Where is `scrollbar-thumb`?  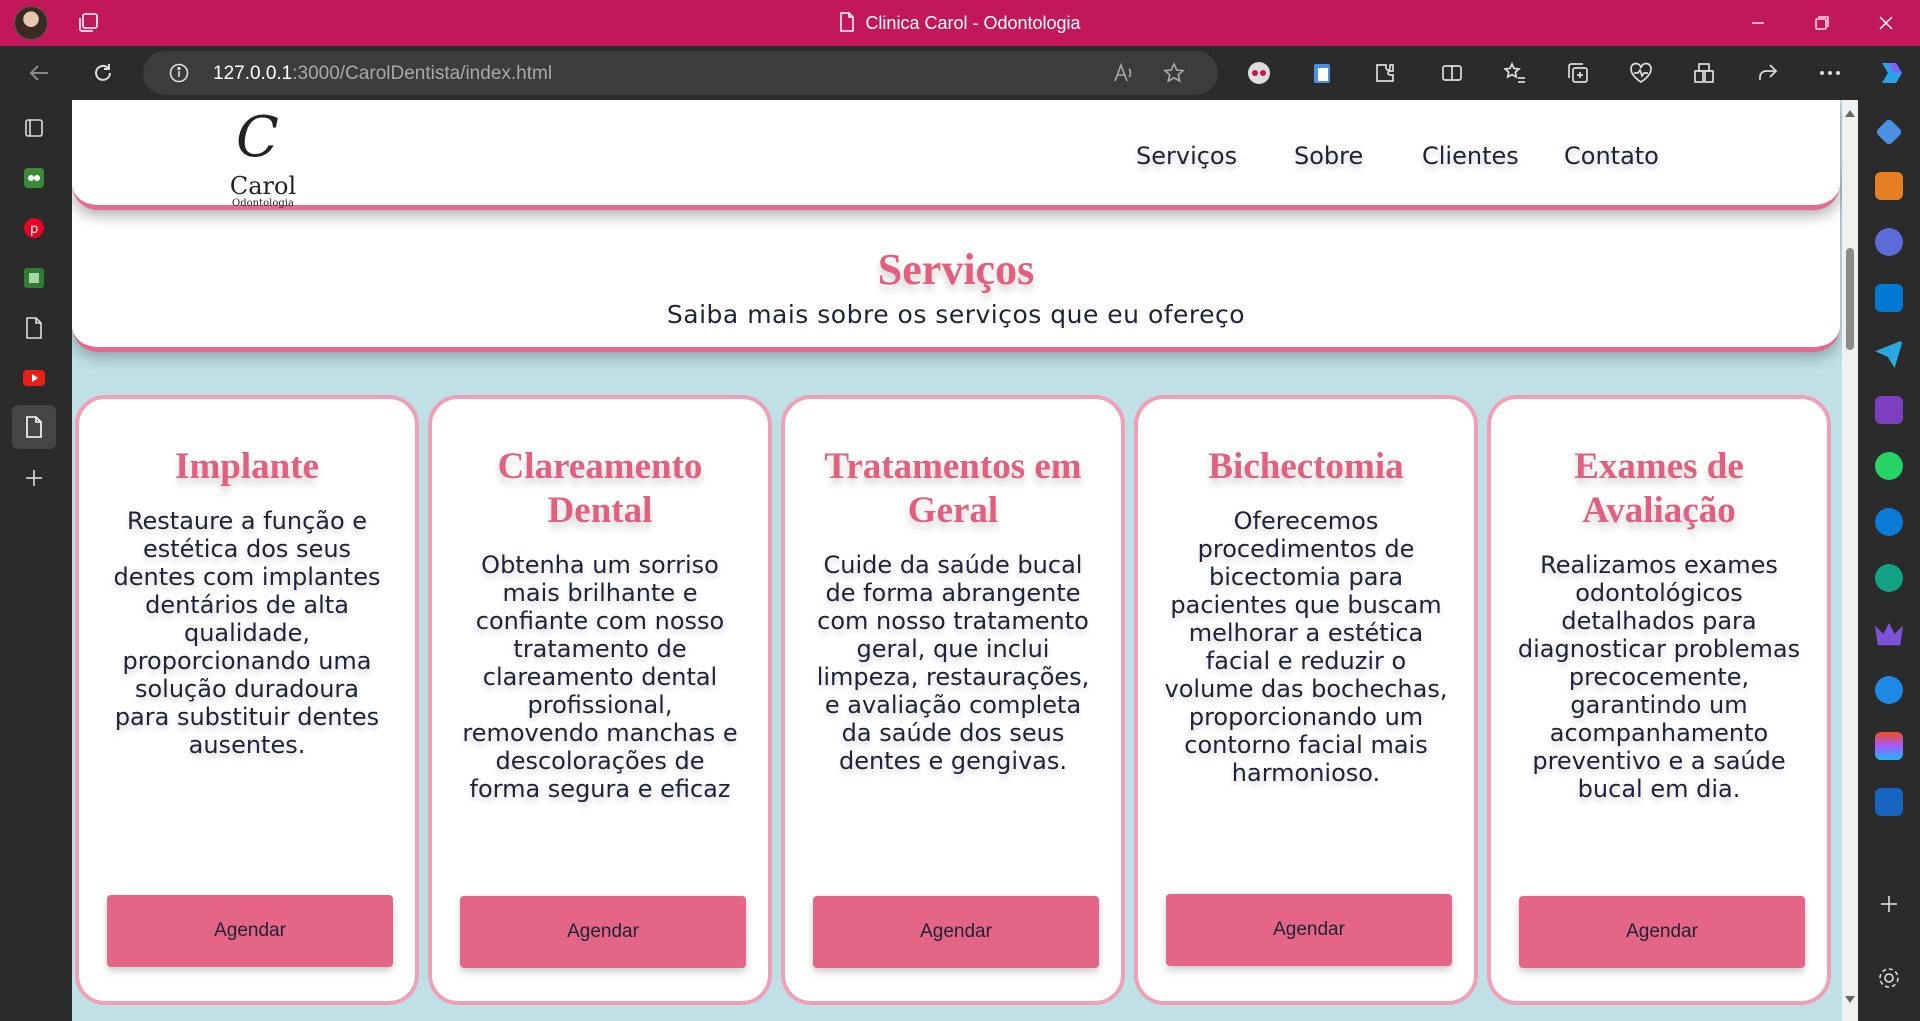 scrollbar-thumb is located at coordinates (1850, 299).